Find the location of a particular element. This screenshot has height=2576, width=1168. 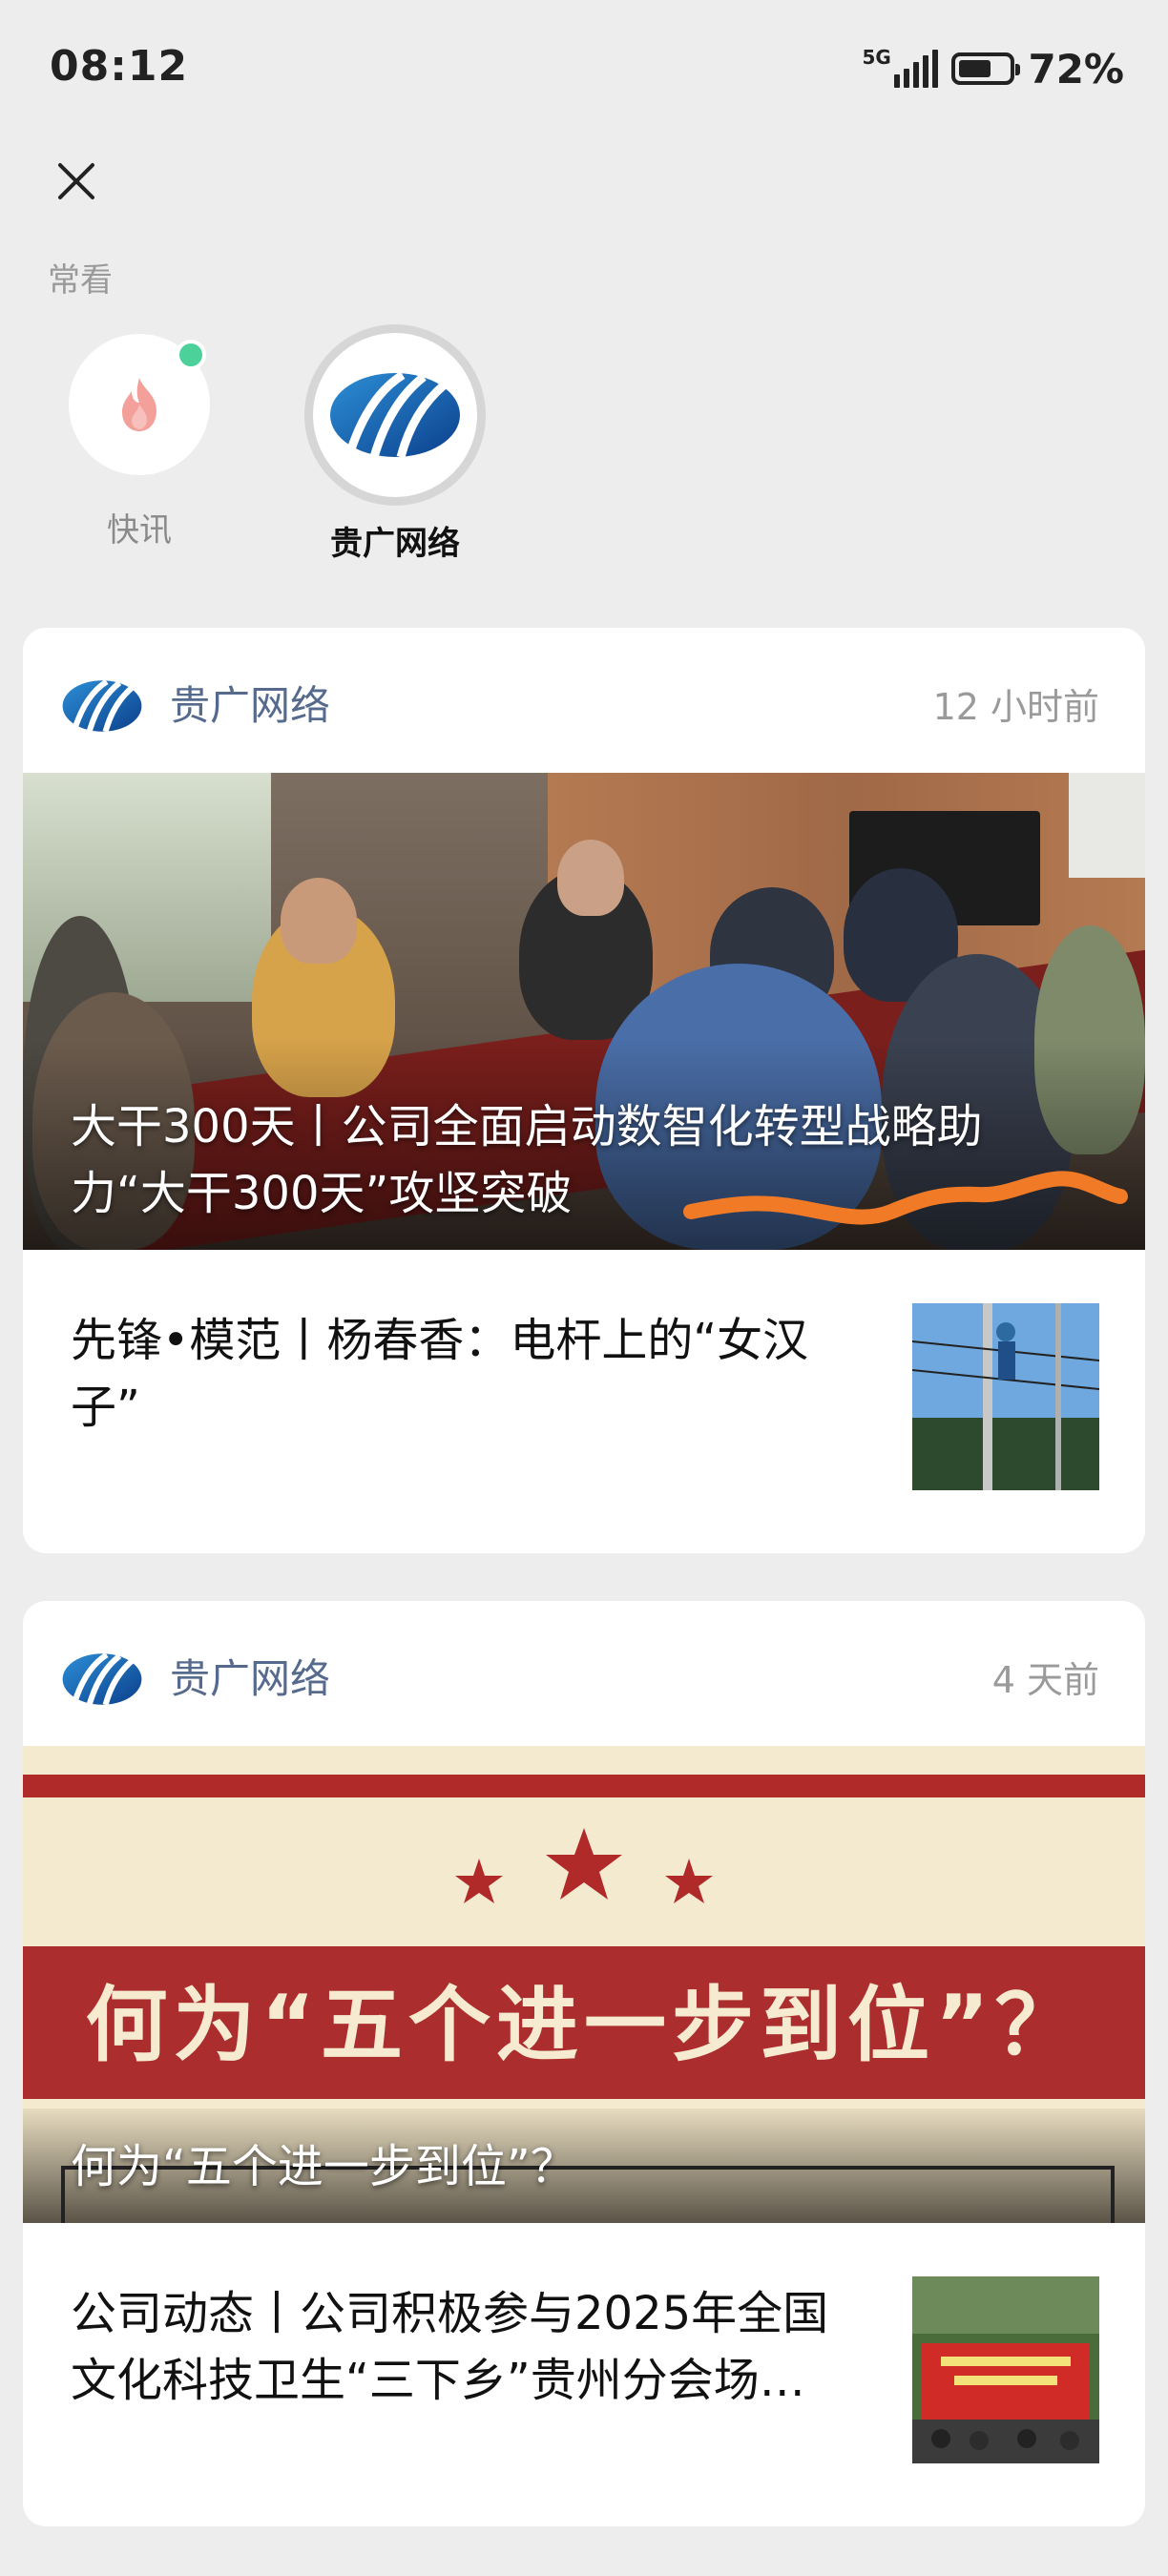

battery-icon is located at coordinates (986, 68).